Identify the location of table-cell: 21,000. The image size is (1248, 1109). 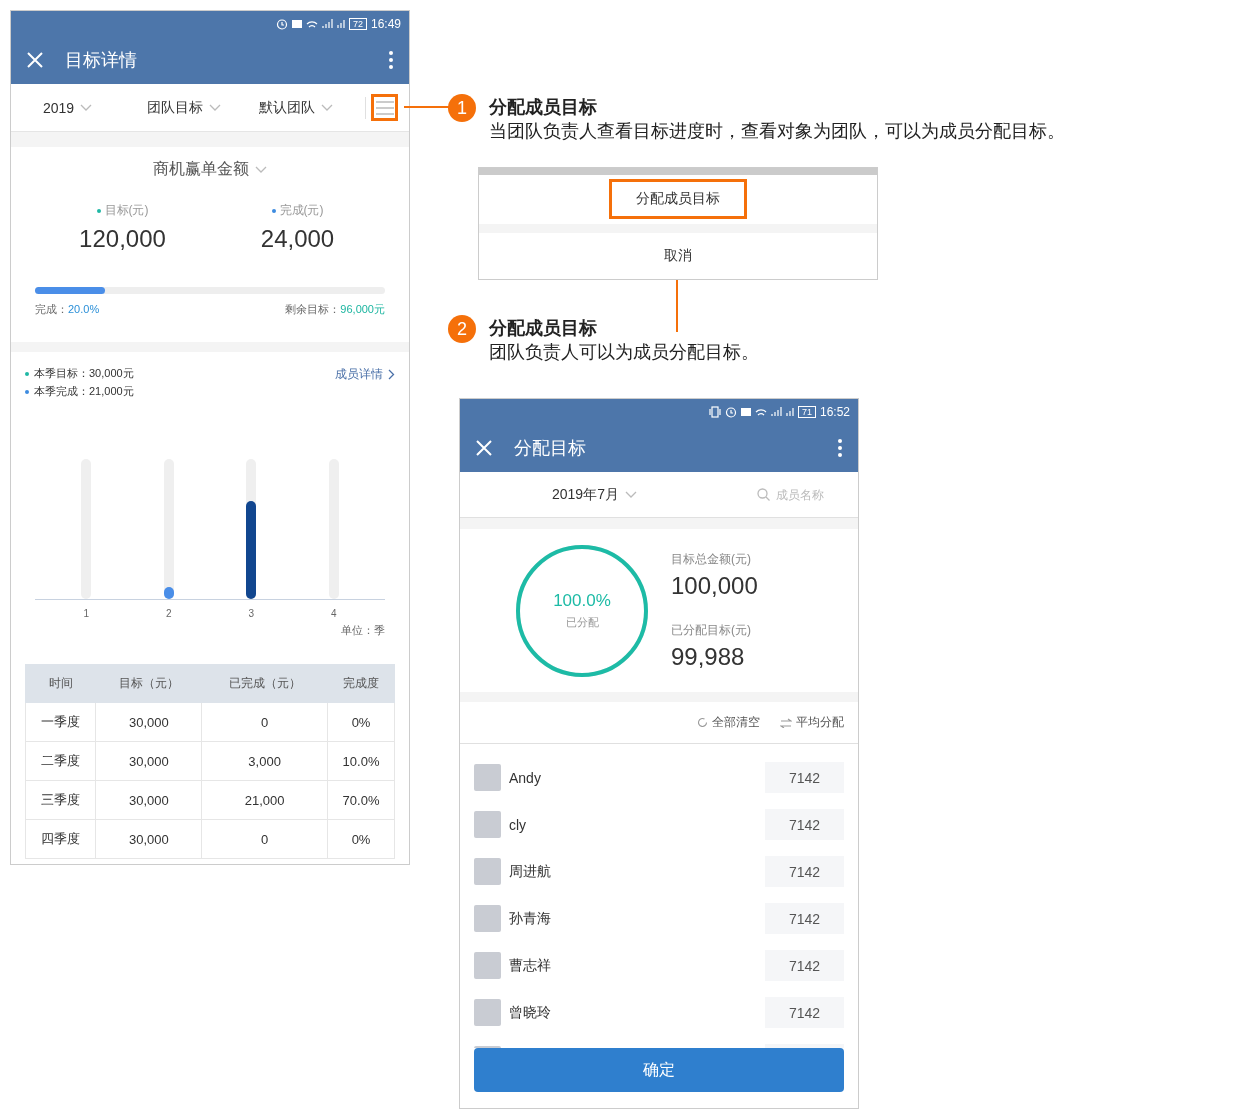
(264, 800).